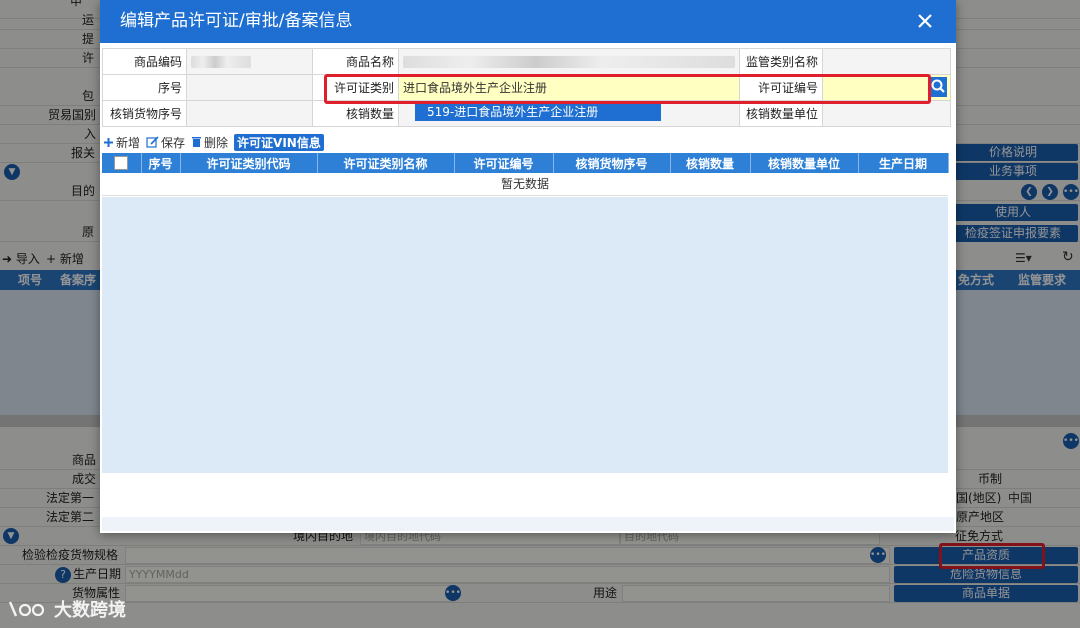  What do you see at coordinates (386, 163) in the screenshot?
I see `col-header: 许可证类别名称` at bounding box center [386, 163].